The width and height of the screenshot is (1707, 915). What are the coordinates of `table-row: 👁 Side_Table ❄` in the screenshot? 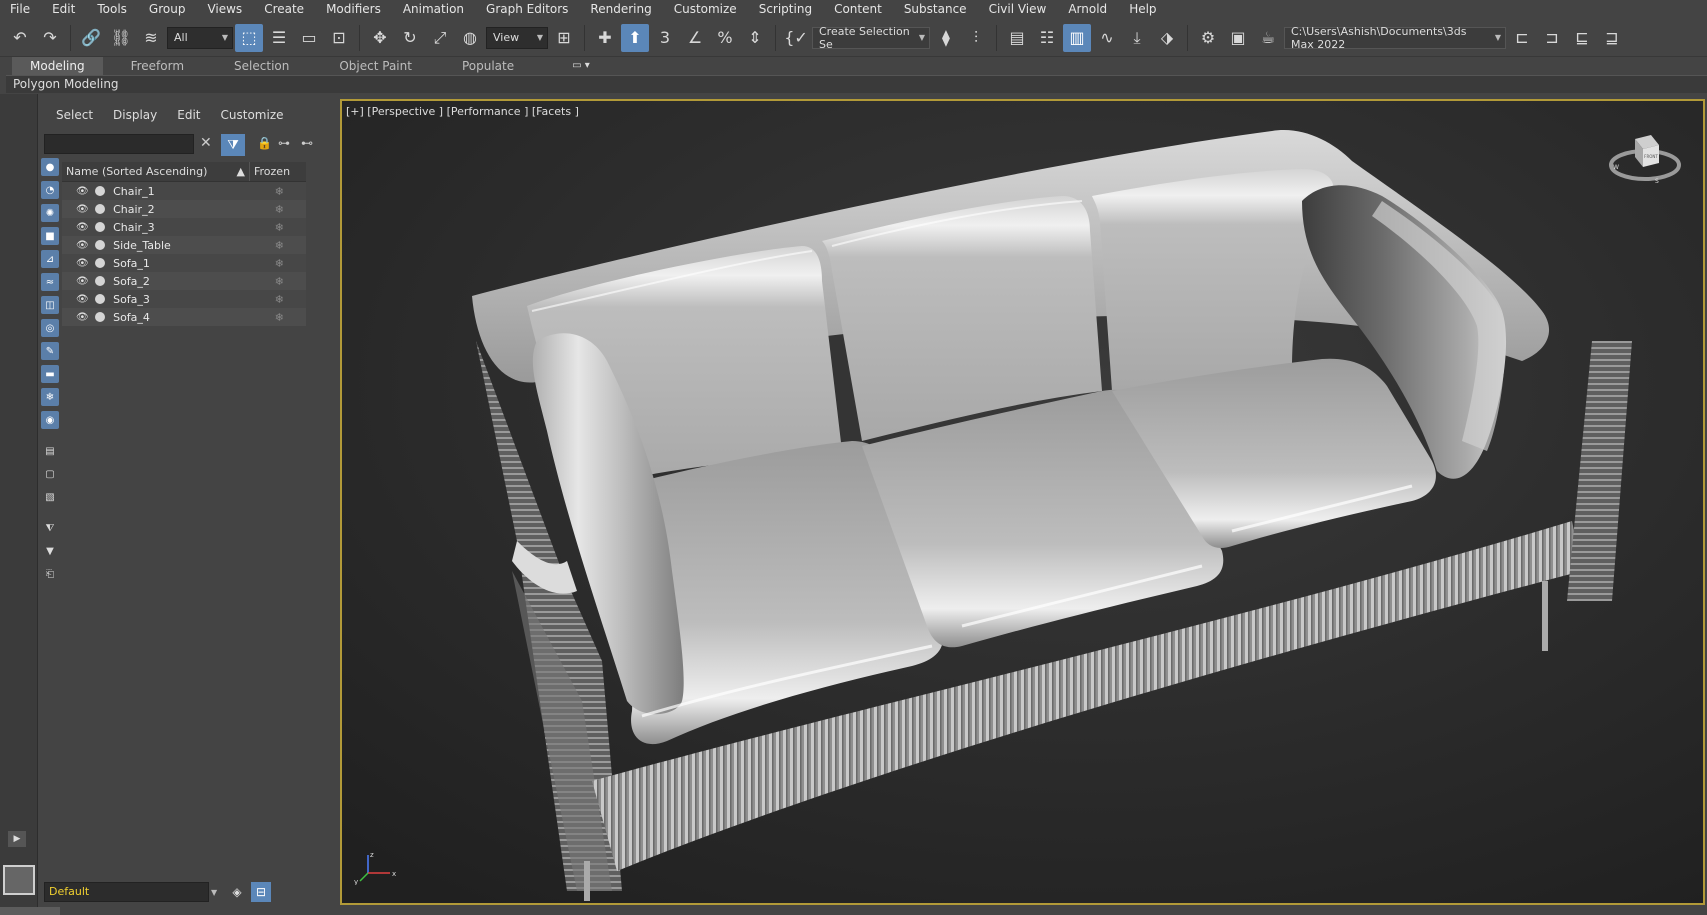 It's located at (184, 245).